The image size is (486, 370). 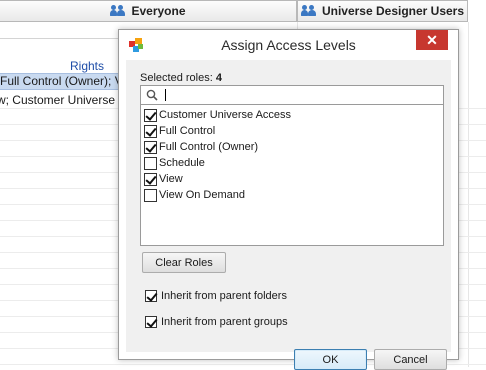 What do you see at coordinates (218, 78) in the screenshot?
I see `selected-roles-count: 4` at bounding box center [218, 78].